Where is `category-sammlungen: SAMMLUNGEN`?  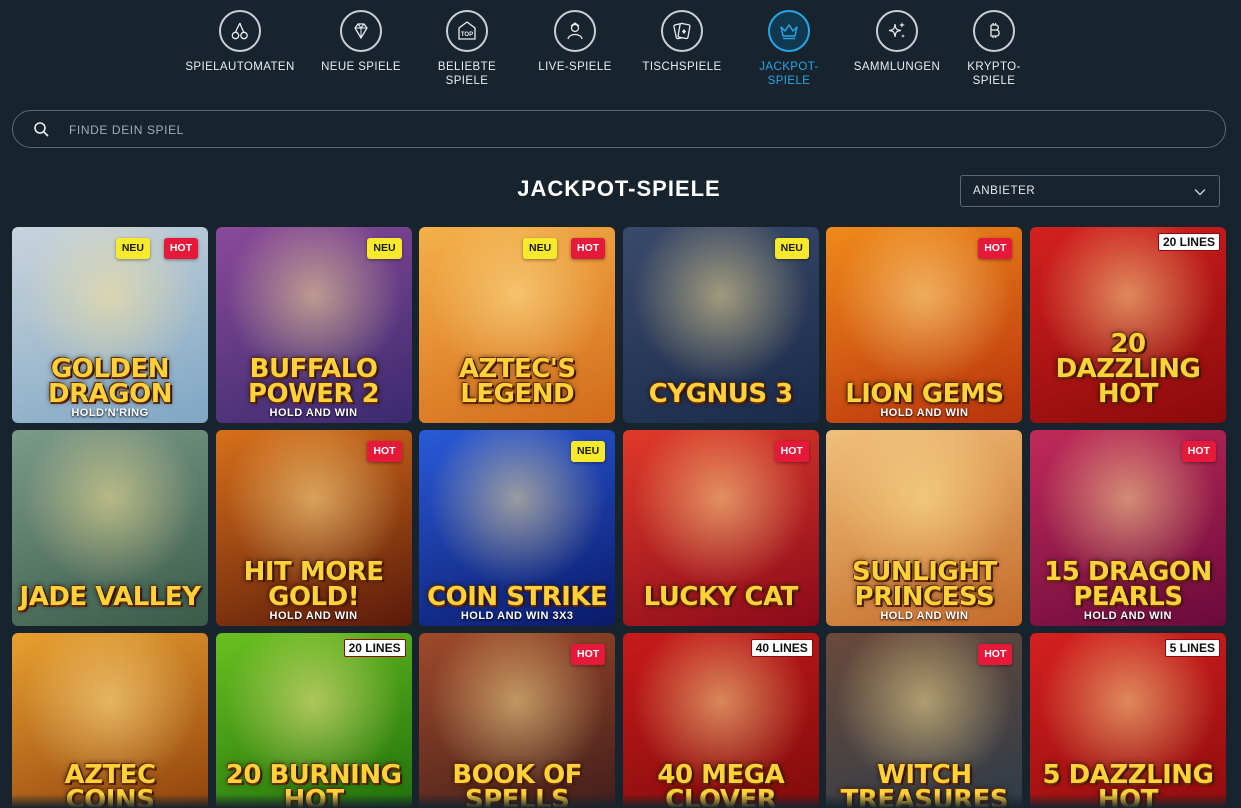
category-sammlungen: SAMMLUNGEN is located at coordinates (897, 42).